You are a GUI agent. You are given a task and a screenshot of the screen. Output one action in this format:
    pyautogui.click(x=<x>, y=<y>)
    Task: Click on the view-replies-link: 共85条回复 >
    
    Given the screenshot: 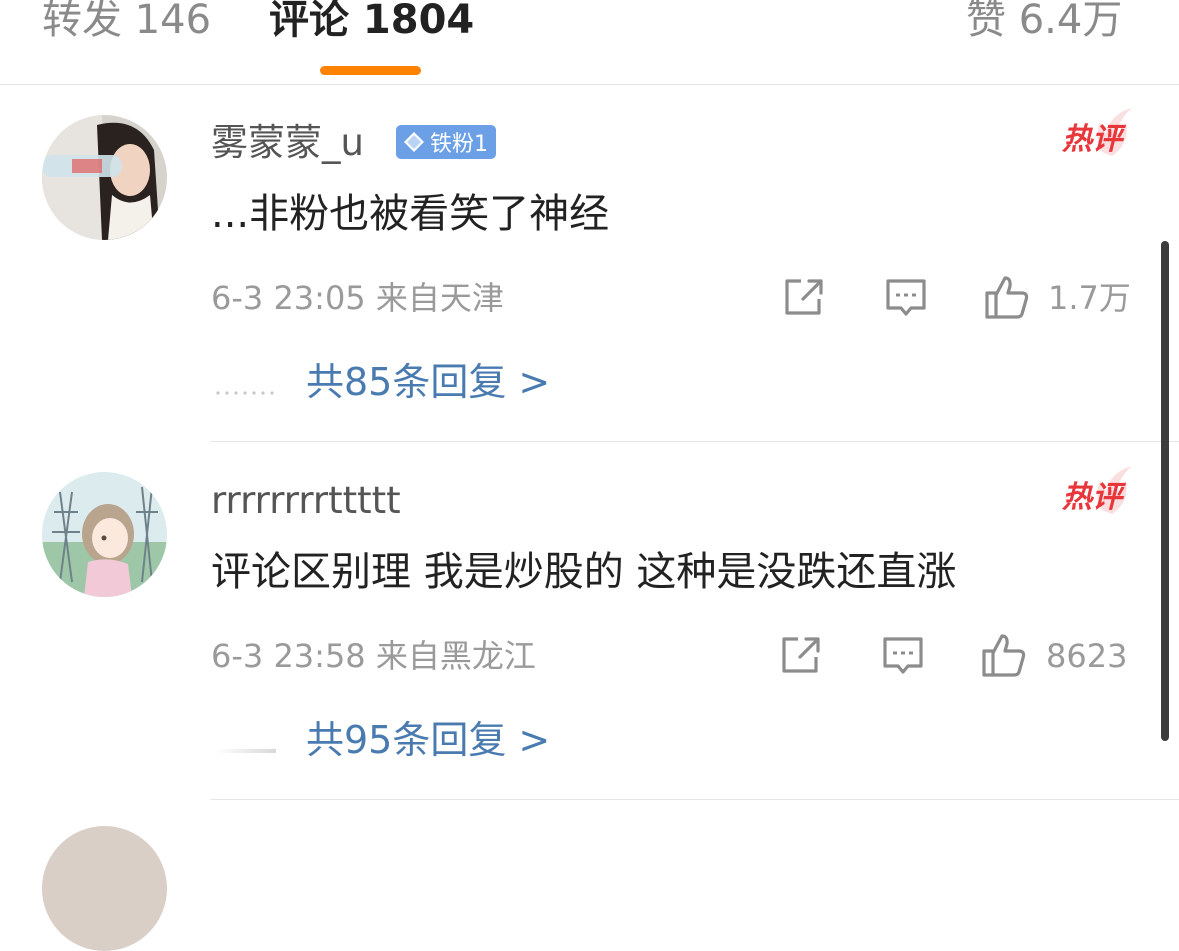 What is the action you would take?
    pyautogui.click(x=428, y=382)
    